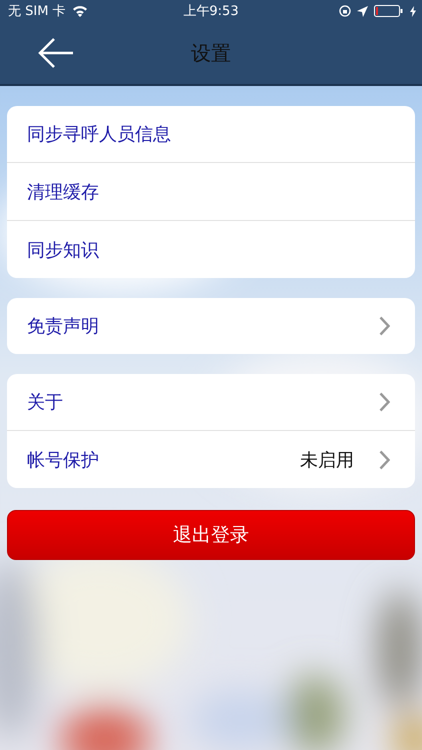 Image resolution: width=422 pixels, height=750 pixels. What do you see at coordinates (211, 459) in the screenshot?
I see `settings-row: 帐号保护 未启用` at bounding box center [211, 459].